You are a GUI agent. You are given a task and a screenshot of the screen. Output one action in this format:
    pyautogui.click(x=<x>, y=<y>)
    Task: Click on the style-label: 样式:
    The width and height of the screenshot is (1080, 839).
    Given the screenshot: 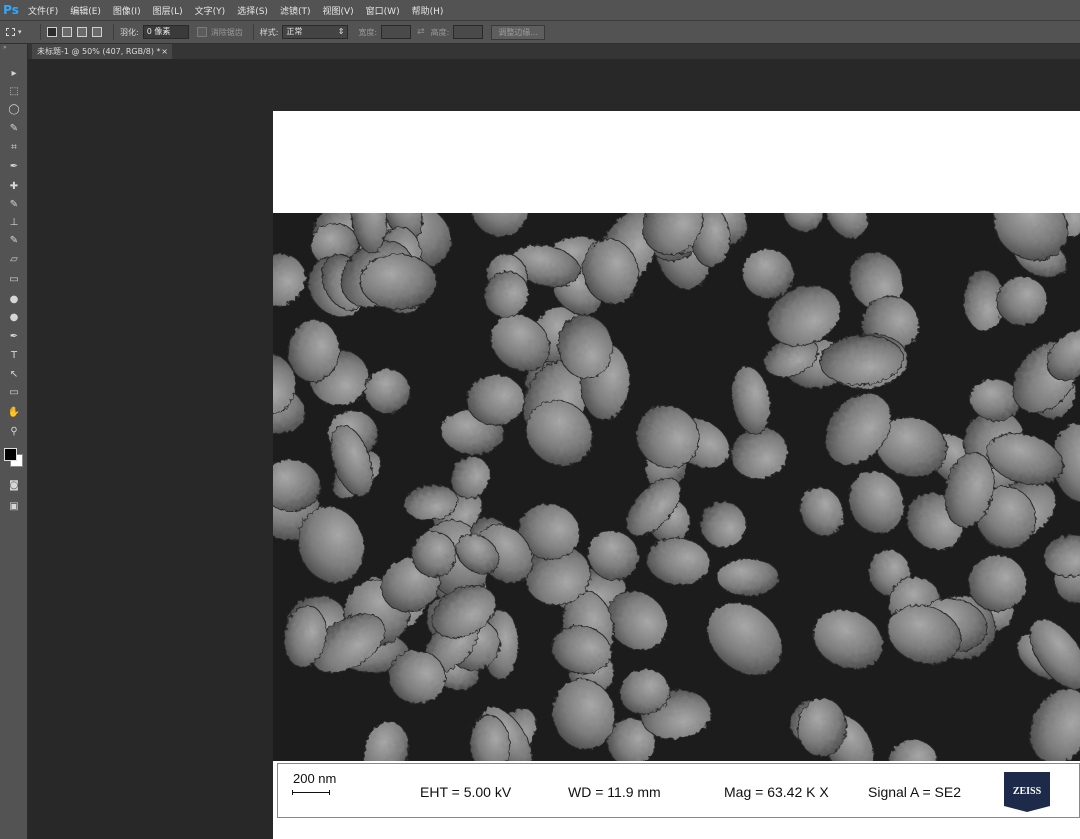 What is the action you would take?
    pyautogui.click(x=269, y=32)
    